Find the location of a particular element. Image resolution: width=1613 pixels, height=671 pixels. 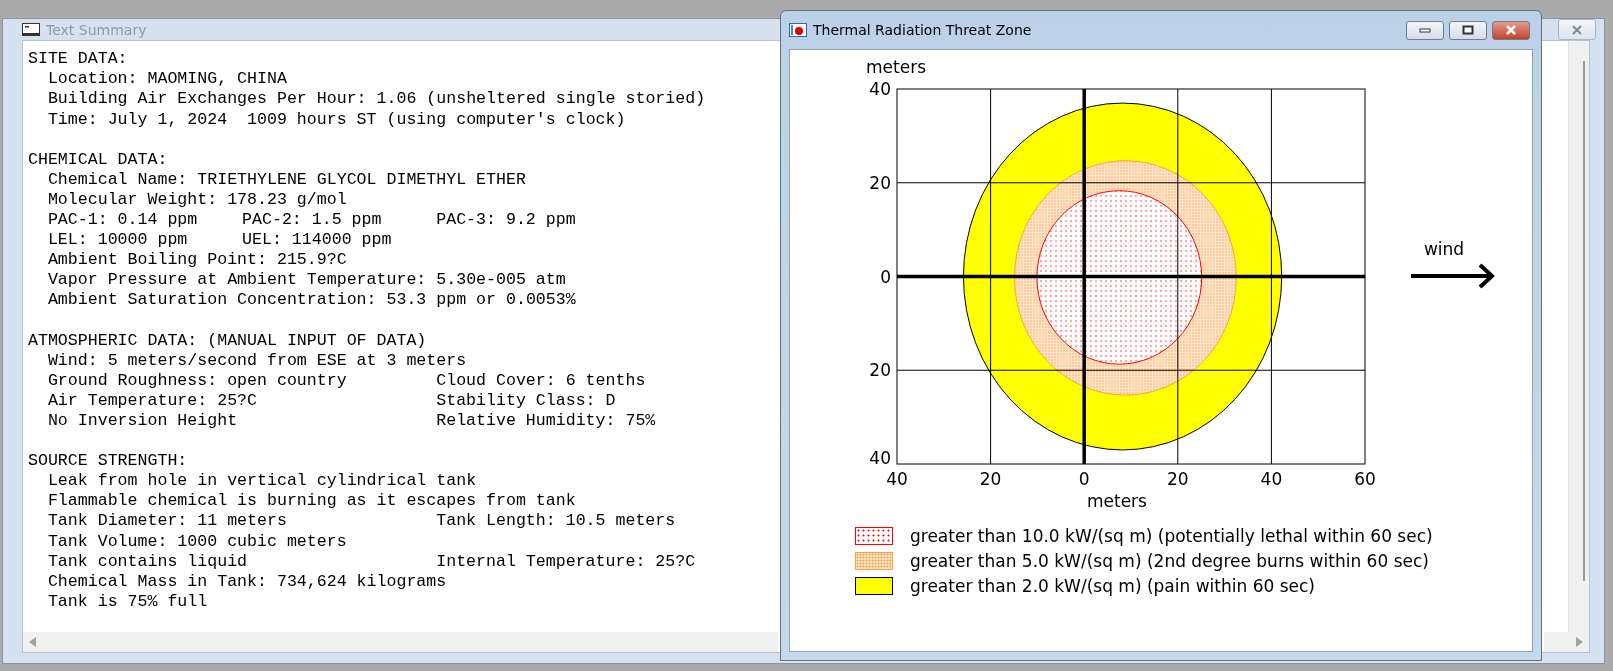

summary-text: Chemical Mass in Tank: 734,624 kilograms is located at coordinates (247, 581).